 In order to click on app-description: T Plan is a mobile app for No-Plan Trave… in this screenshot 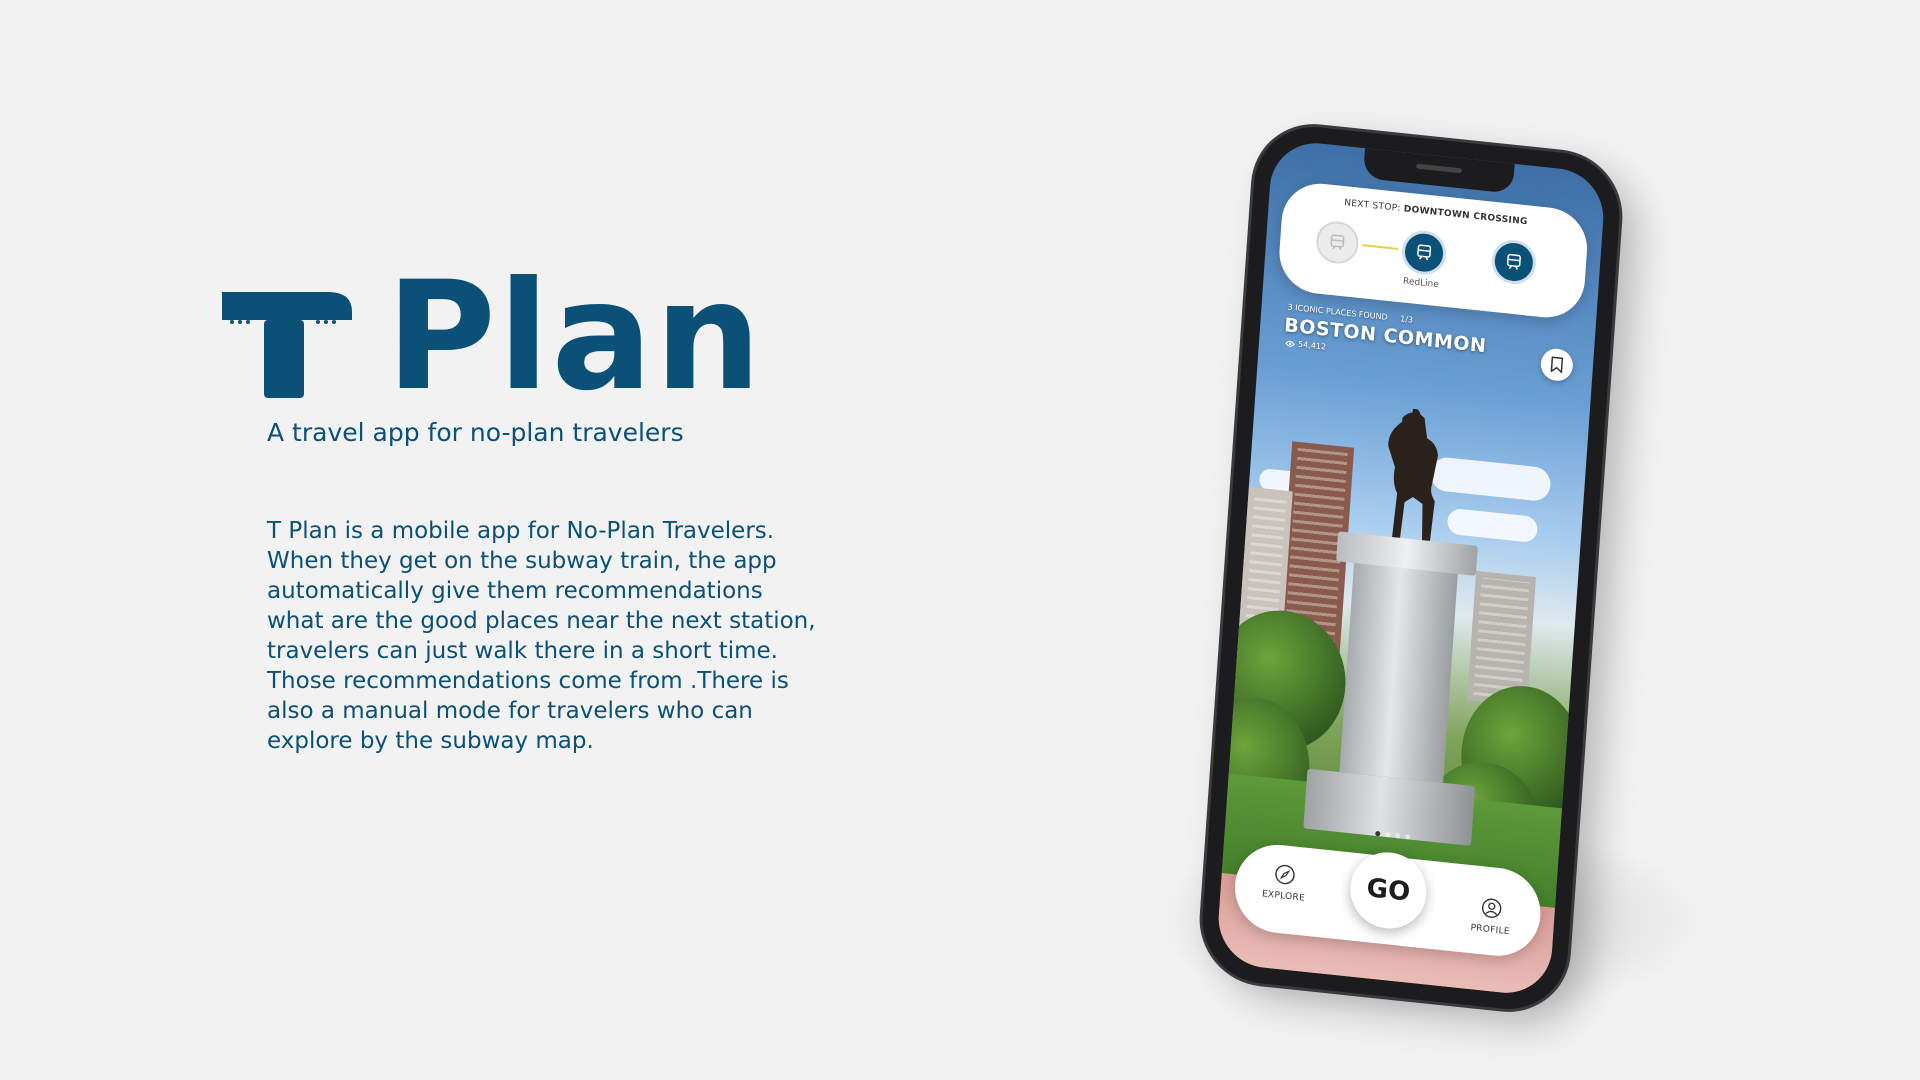, I will do `click(587, 636)`.